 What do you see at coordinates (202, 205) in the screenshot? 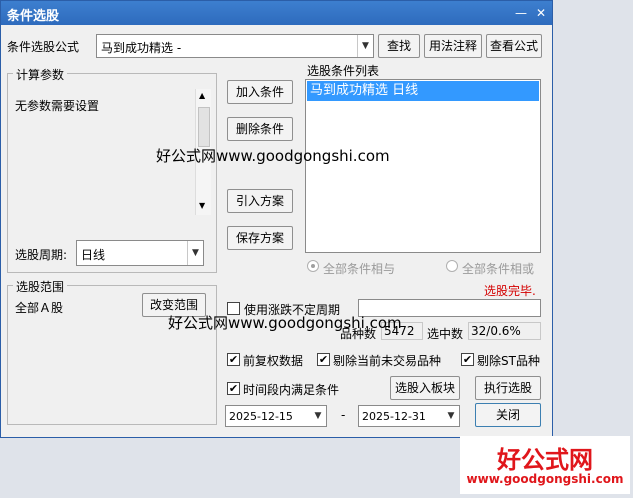
I see `scroll-down-icon: ▼` at bounding box center [202, 205].